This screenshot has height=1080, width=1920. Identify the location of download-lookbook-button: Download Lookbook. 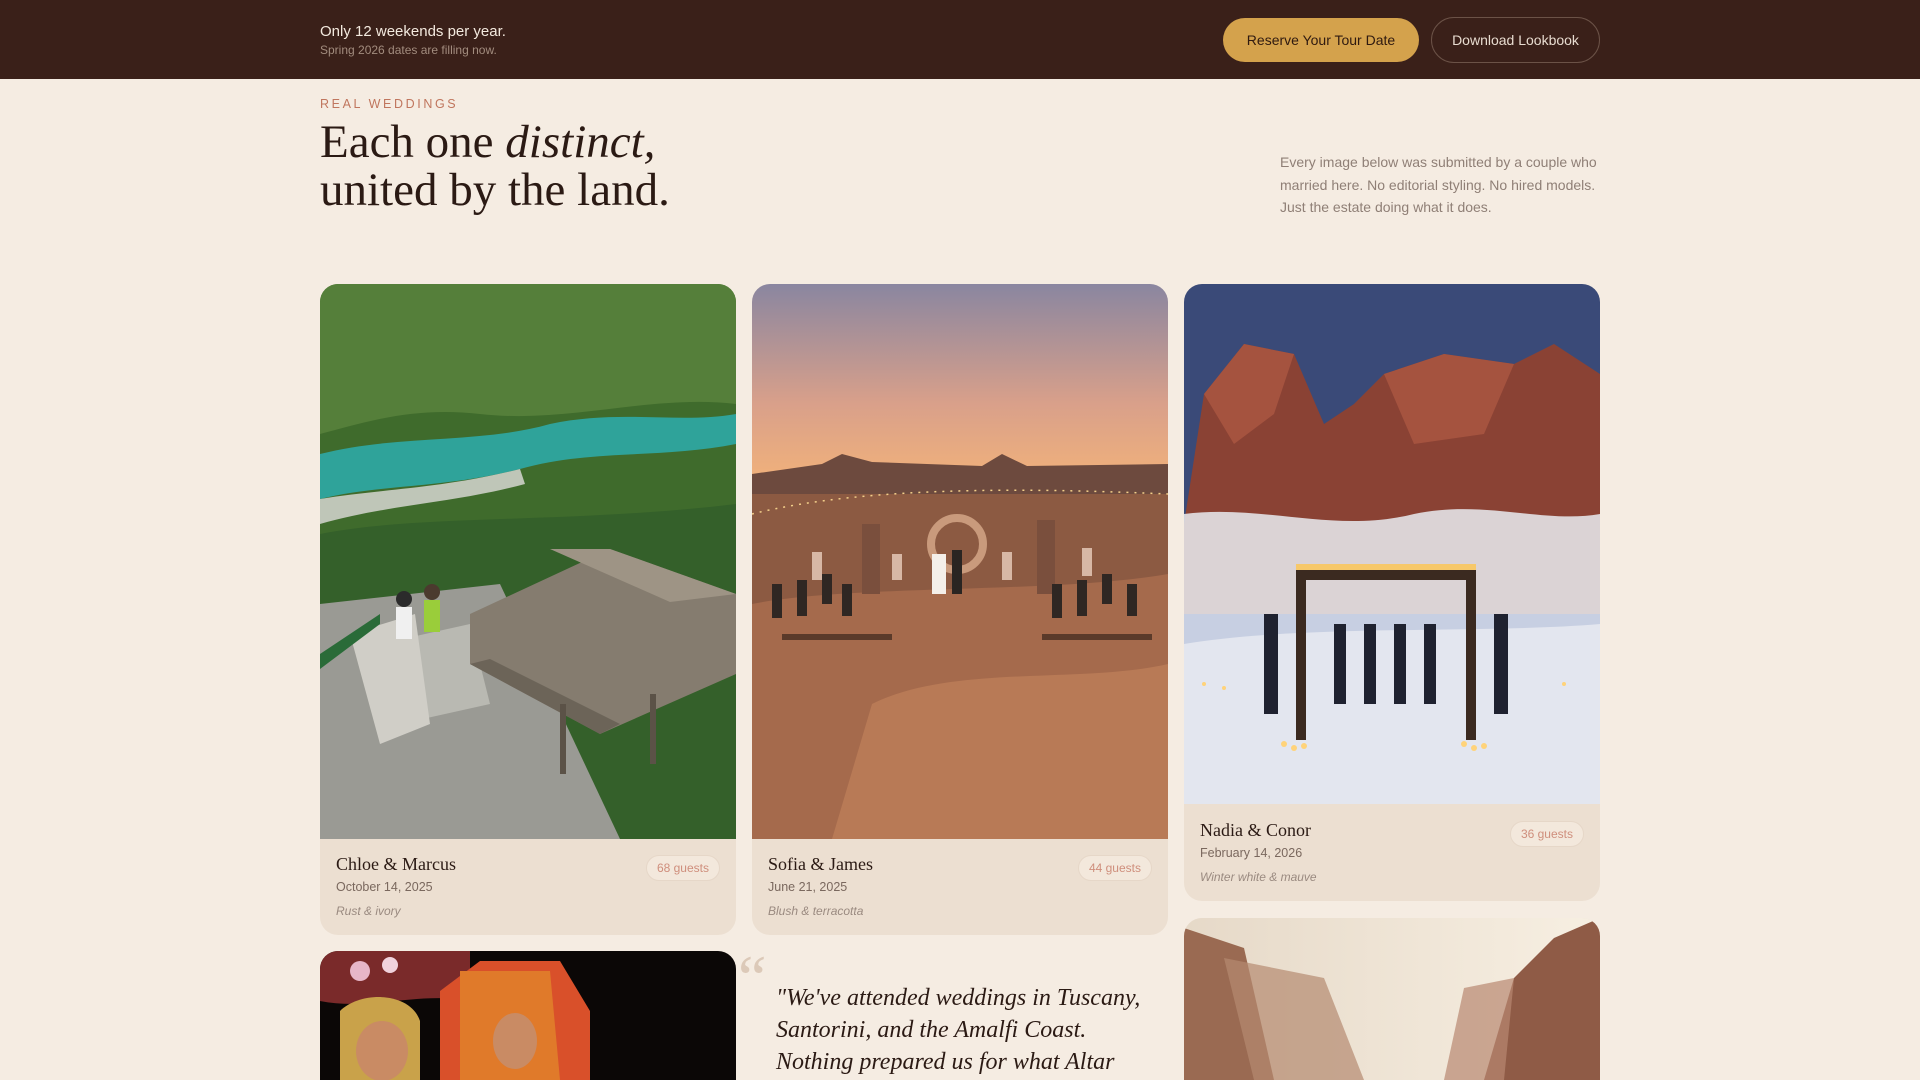
(1515, 40).